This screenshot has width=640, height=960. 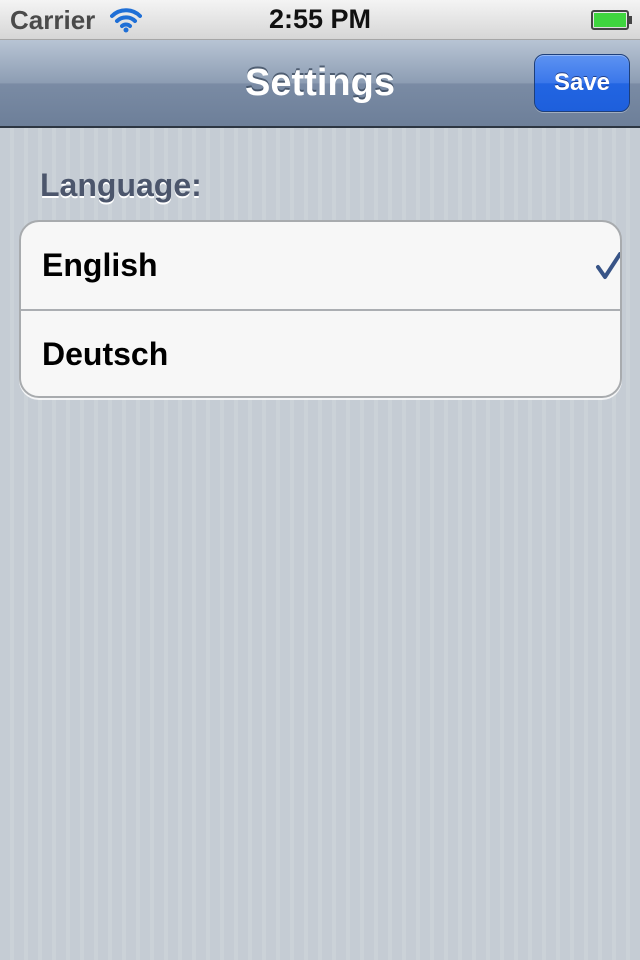 What do you see at coordinates (582, 83) in the screenshot?
I see `save-button: Save` at bounding box center [582, 83].